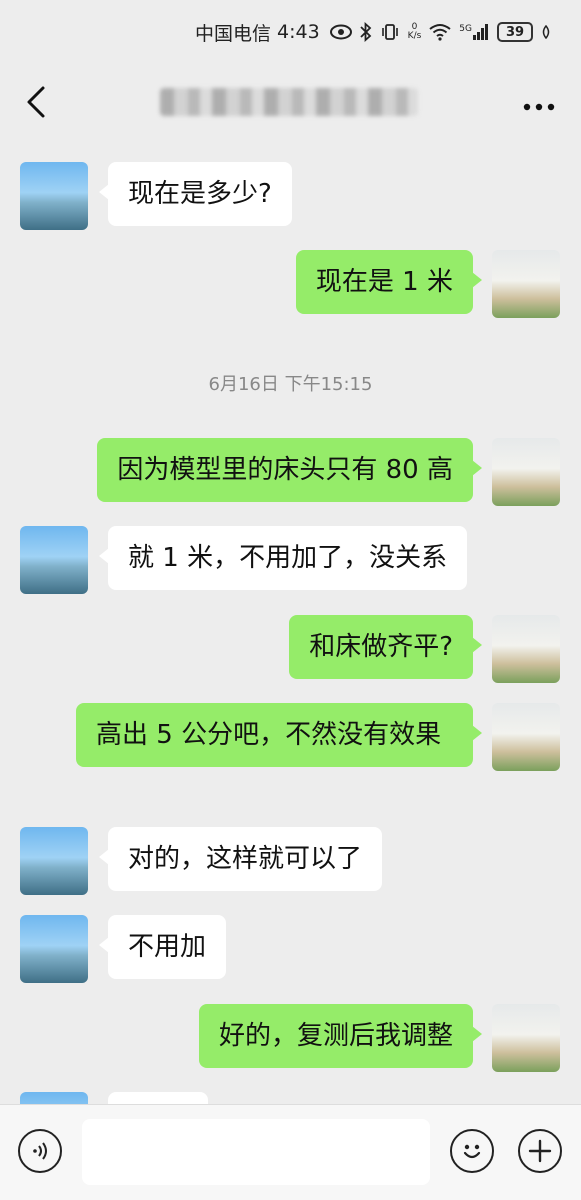 The width and height of the screenshot is (581, 1200). I want to click on vibrate-icon, so click(389, 32).